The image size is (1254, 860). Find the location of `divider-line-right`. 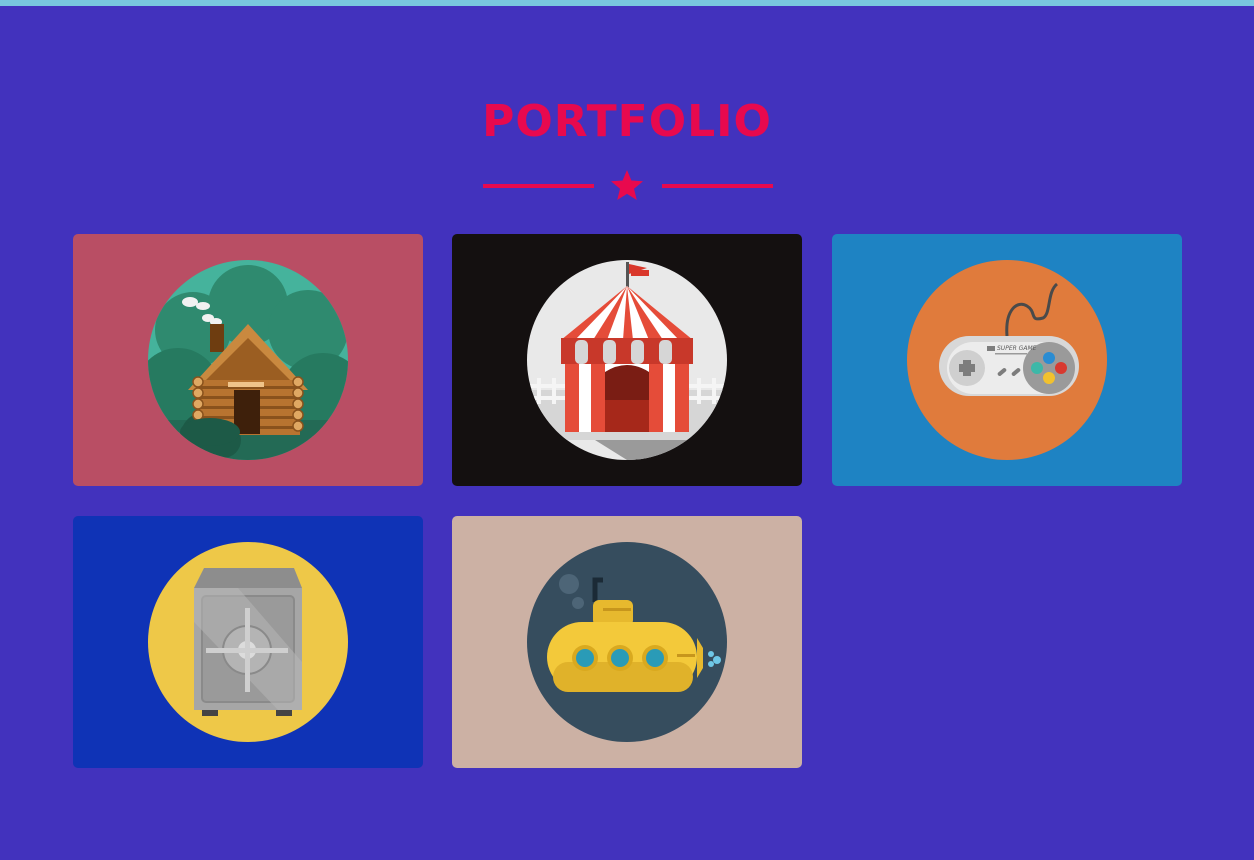

divider-line-right is located at coordinates (717, 186).